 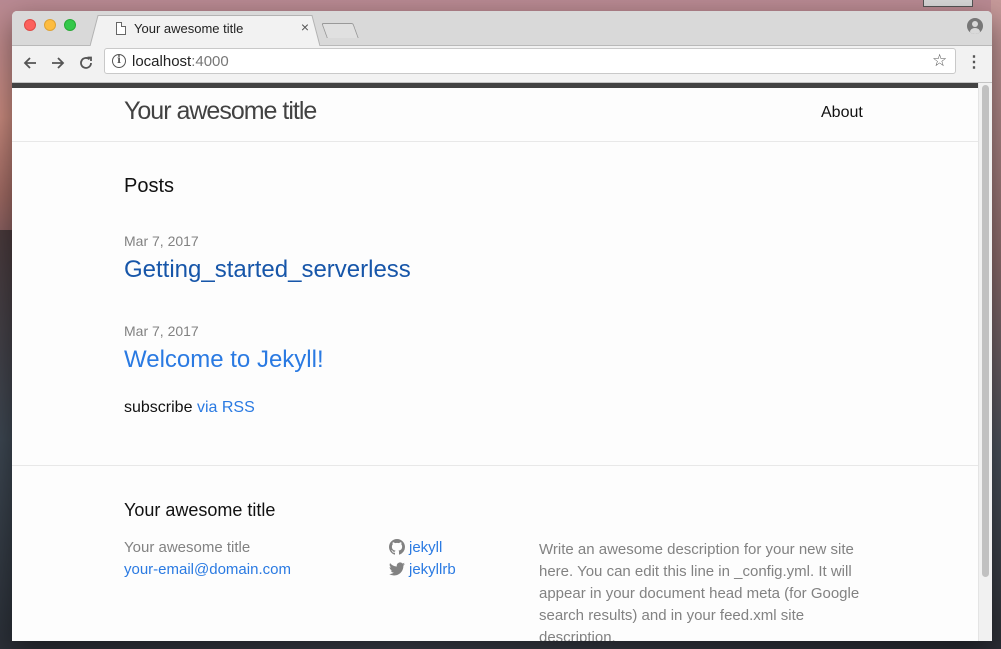 I want to click on star-icon: ☆, so click(x=939, y=61).